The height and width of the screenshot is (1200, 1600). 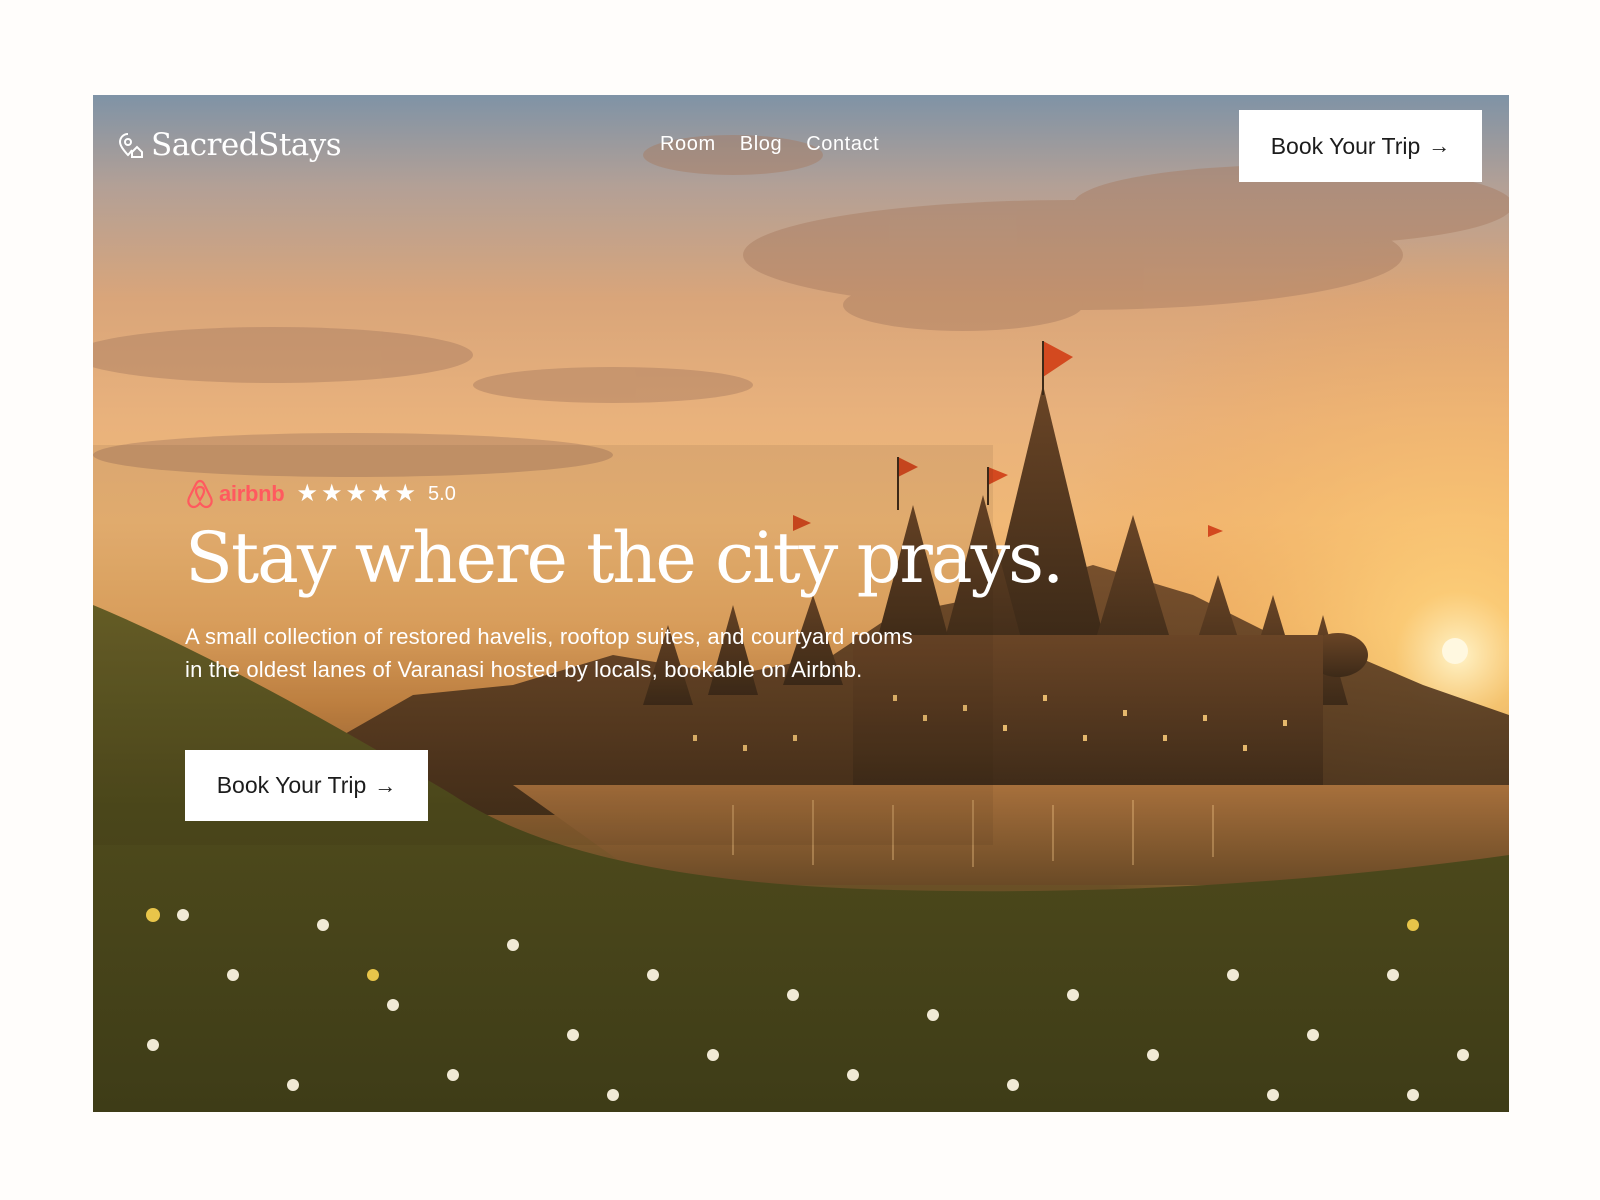 What do you see at coordinates (842, 144) in the screenshot?
I see `nav-link-contact: Contact` at bounding box center [842, 144].